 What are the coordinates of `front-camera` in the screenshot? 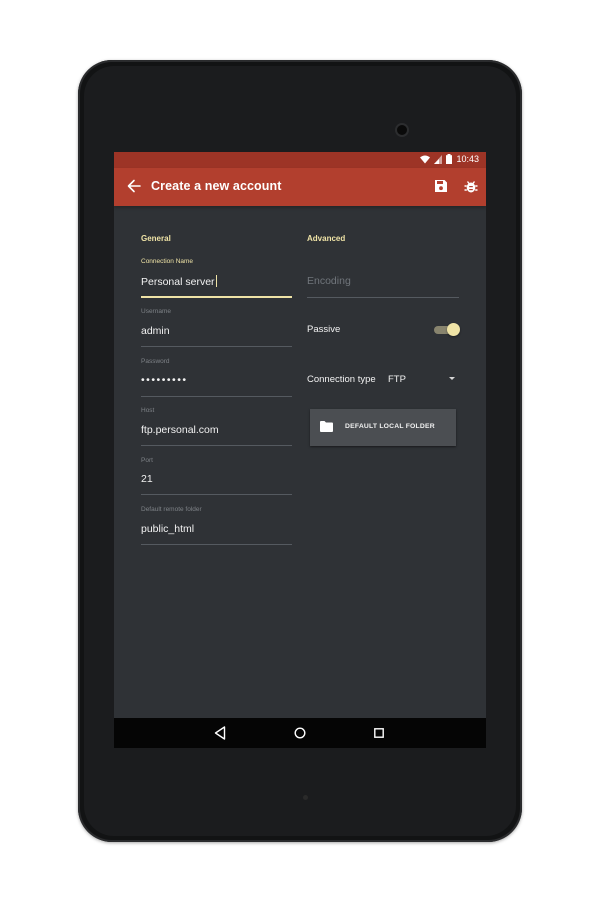 It's located at (402, 130).